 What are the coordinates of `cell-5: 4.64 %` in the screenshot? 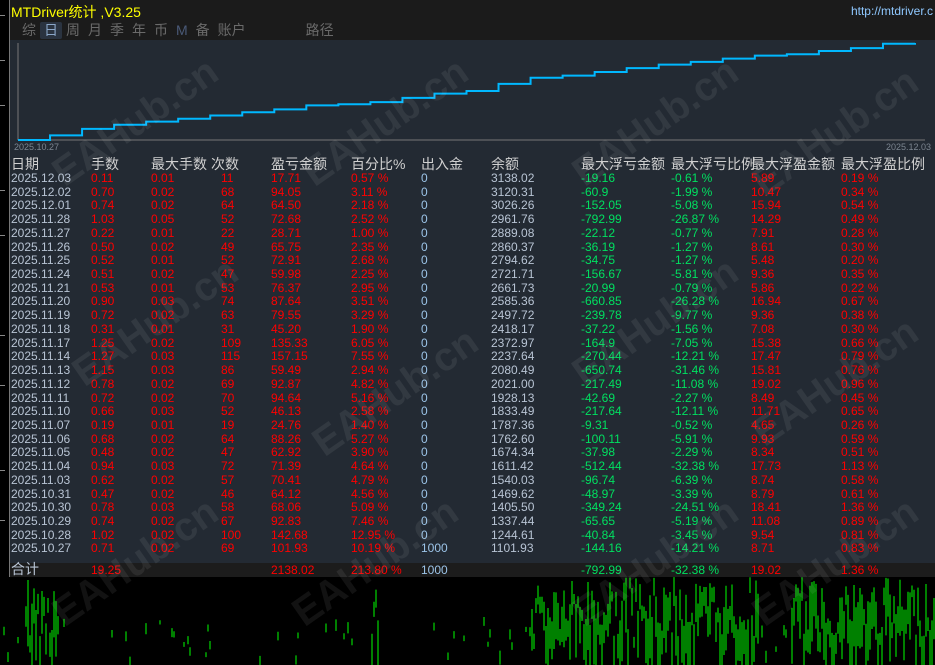 It's located at (370, 466).